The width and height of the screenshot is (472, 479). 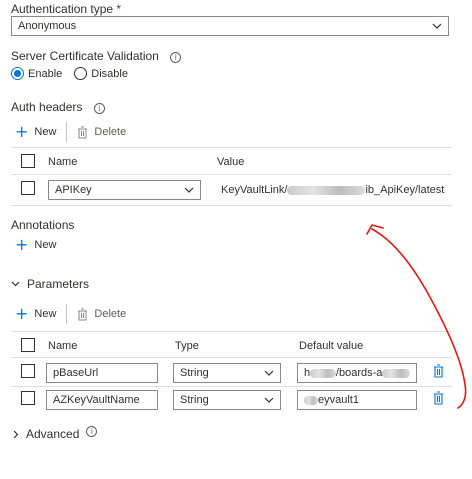 I want to click on annotation-arrow-head, so click(x=375, y=229).